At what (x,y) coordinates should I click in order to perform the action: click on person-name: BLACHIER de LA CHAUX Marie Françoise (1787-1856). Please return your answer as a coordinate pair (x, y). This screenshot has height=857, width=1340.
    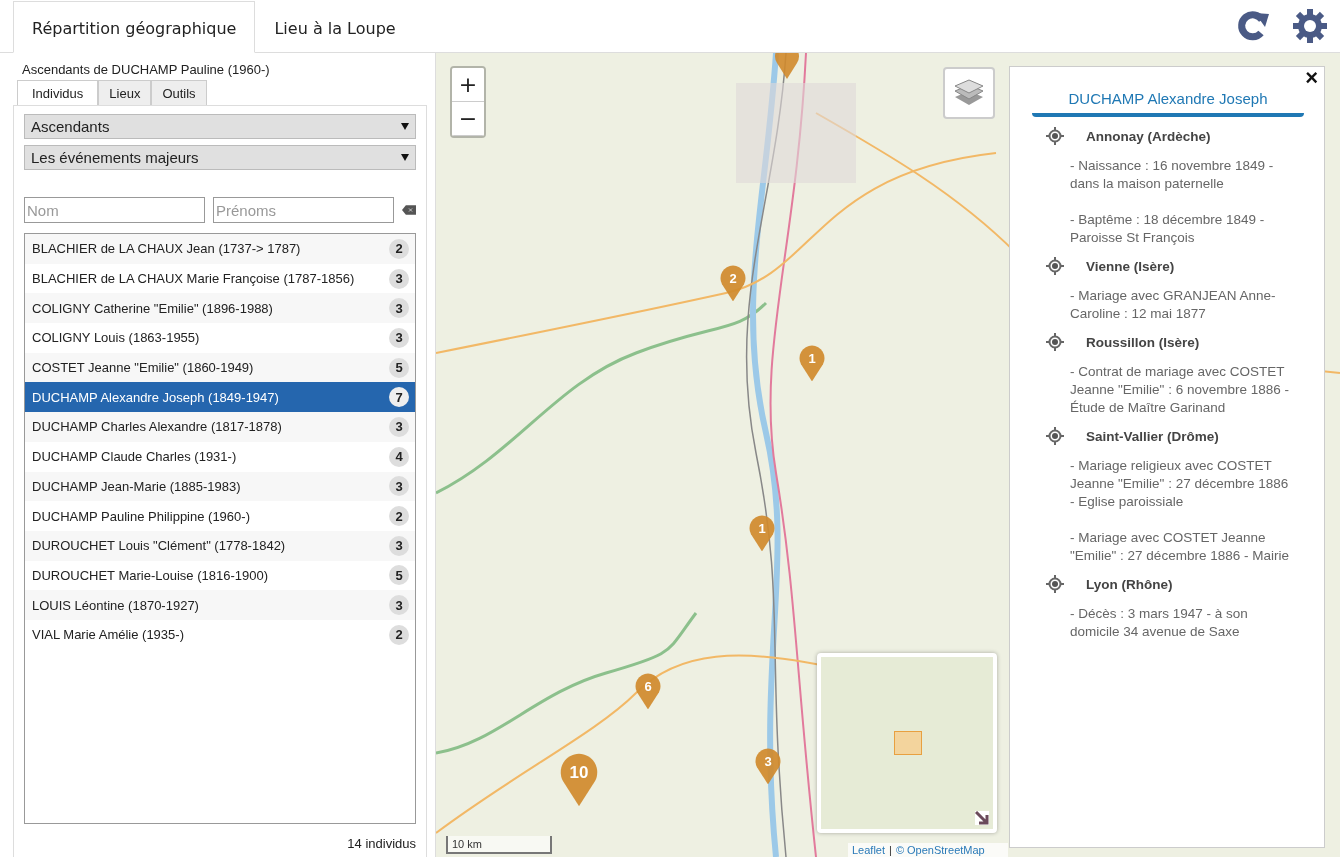
    Looking at the image, I should click on (193, 279).